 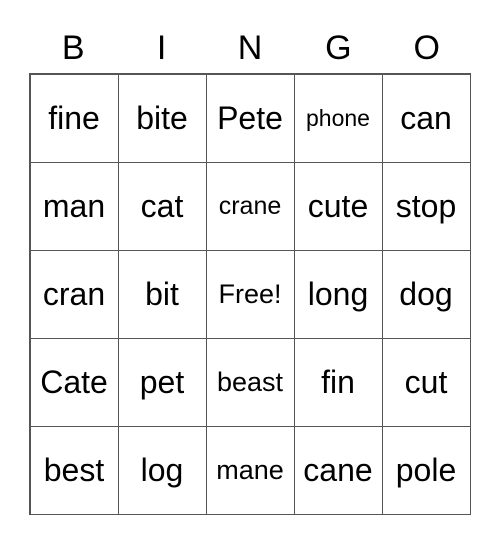 What do you see at coordinates (338, 470) in the screenshot?
I see `bingo-cell: cane` at bounding box center [338, 470].